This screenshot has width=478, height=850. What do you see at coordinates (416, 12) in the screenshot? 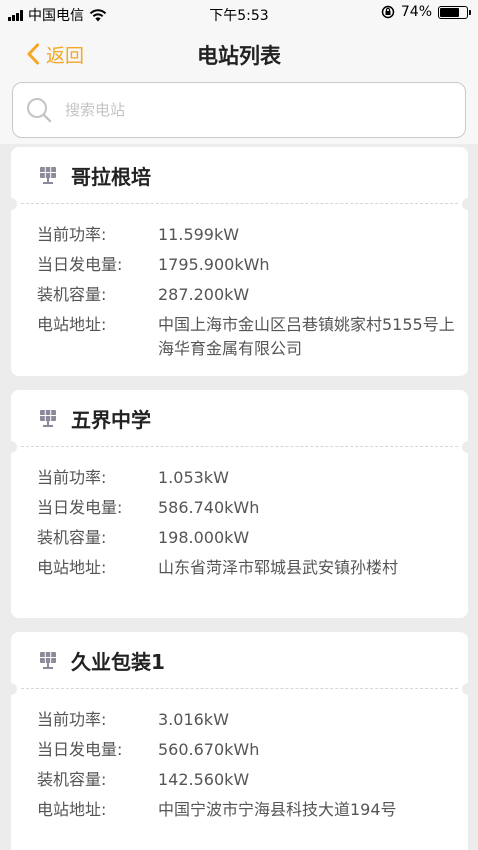
I see `battery-percent: 74%` at bounding box center [416, 12].